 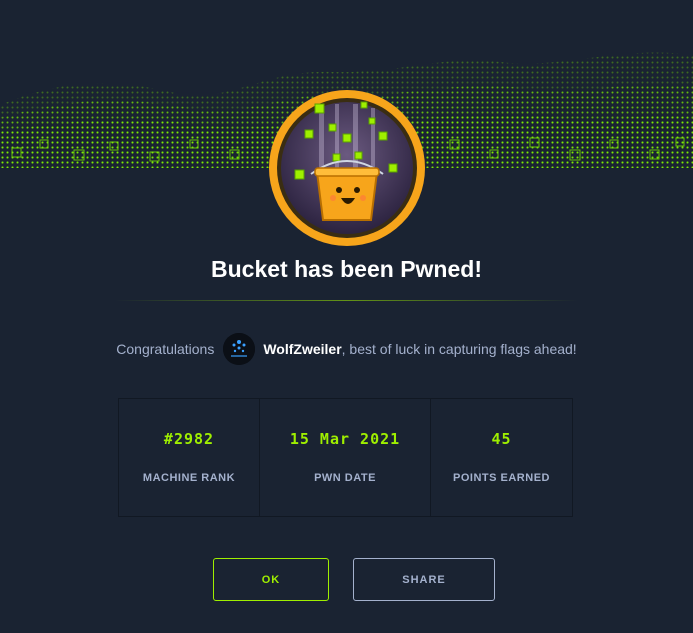 I want to click on congrats-suffix: , best of luck in capturing flags ahead!, so click(x=459, y=349).